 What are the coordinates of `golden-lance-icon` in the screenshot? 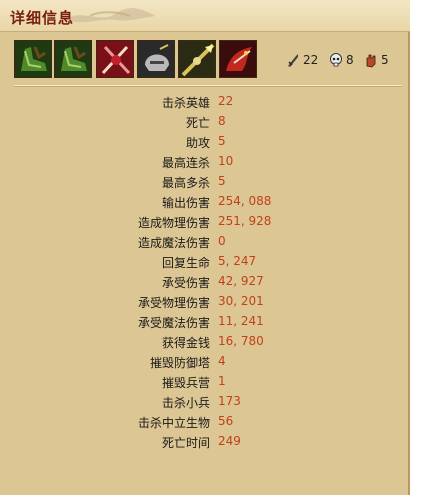 It's located at (197, 59).